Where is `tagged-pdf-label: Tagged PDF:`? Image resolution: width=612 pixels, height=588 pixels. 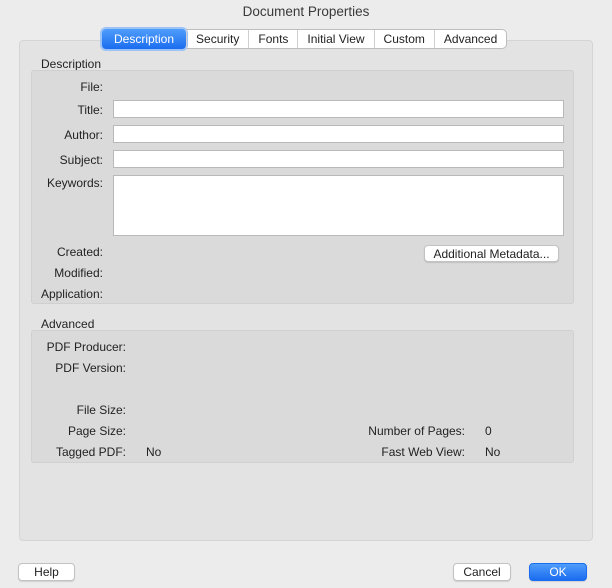
tagged-pdf-label: Tagged PDF: is located at coordinates (90, 452).